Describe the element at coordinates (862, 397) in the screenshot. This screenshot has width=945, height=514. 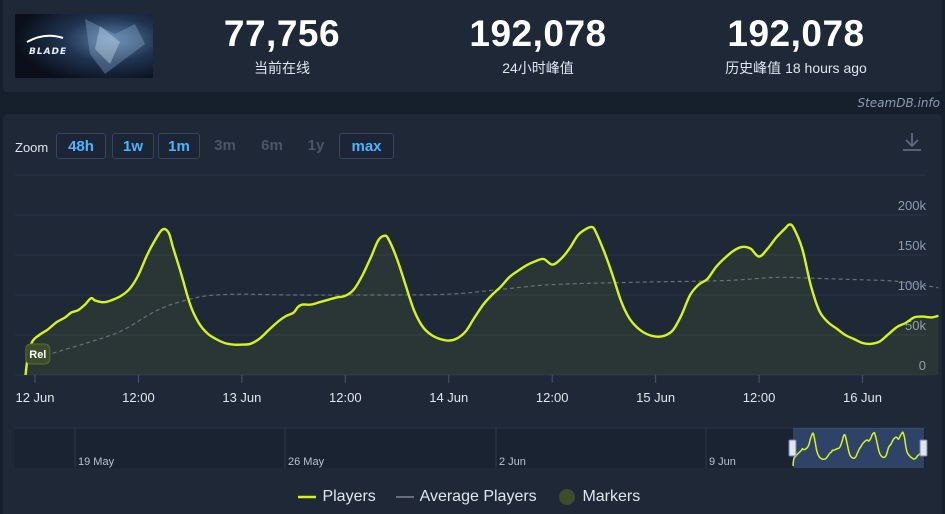
I see `x-tick-label: 16 Jun` at that location.